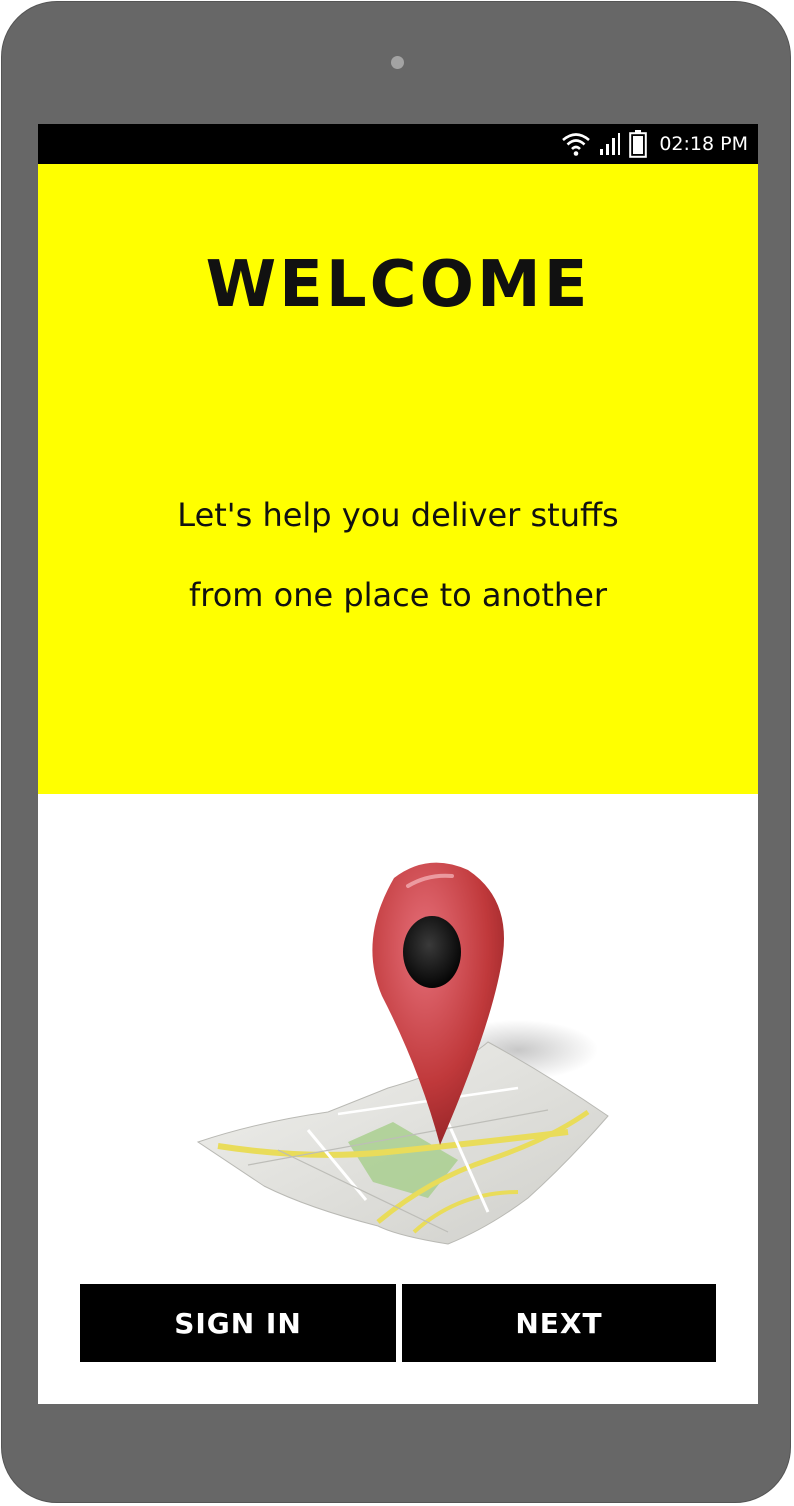  What do you see at coordinates (402, 1053) in the screenshot?
I see `map-pin-illustration` at bounding box center [402, 1053].